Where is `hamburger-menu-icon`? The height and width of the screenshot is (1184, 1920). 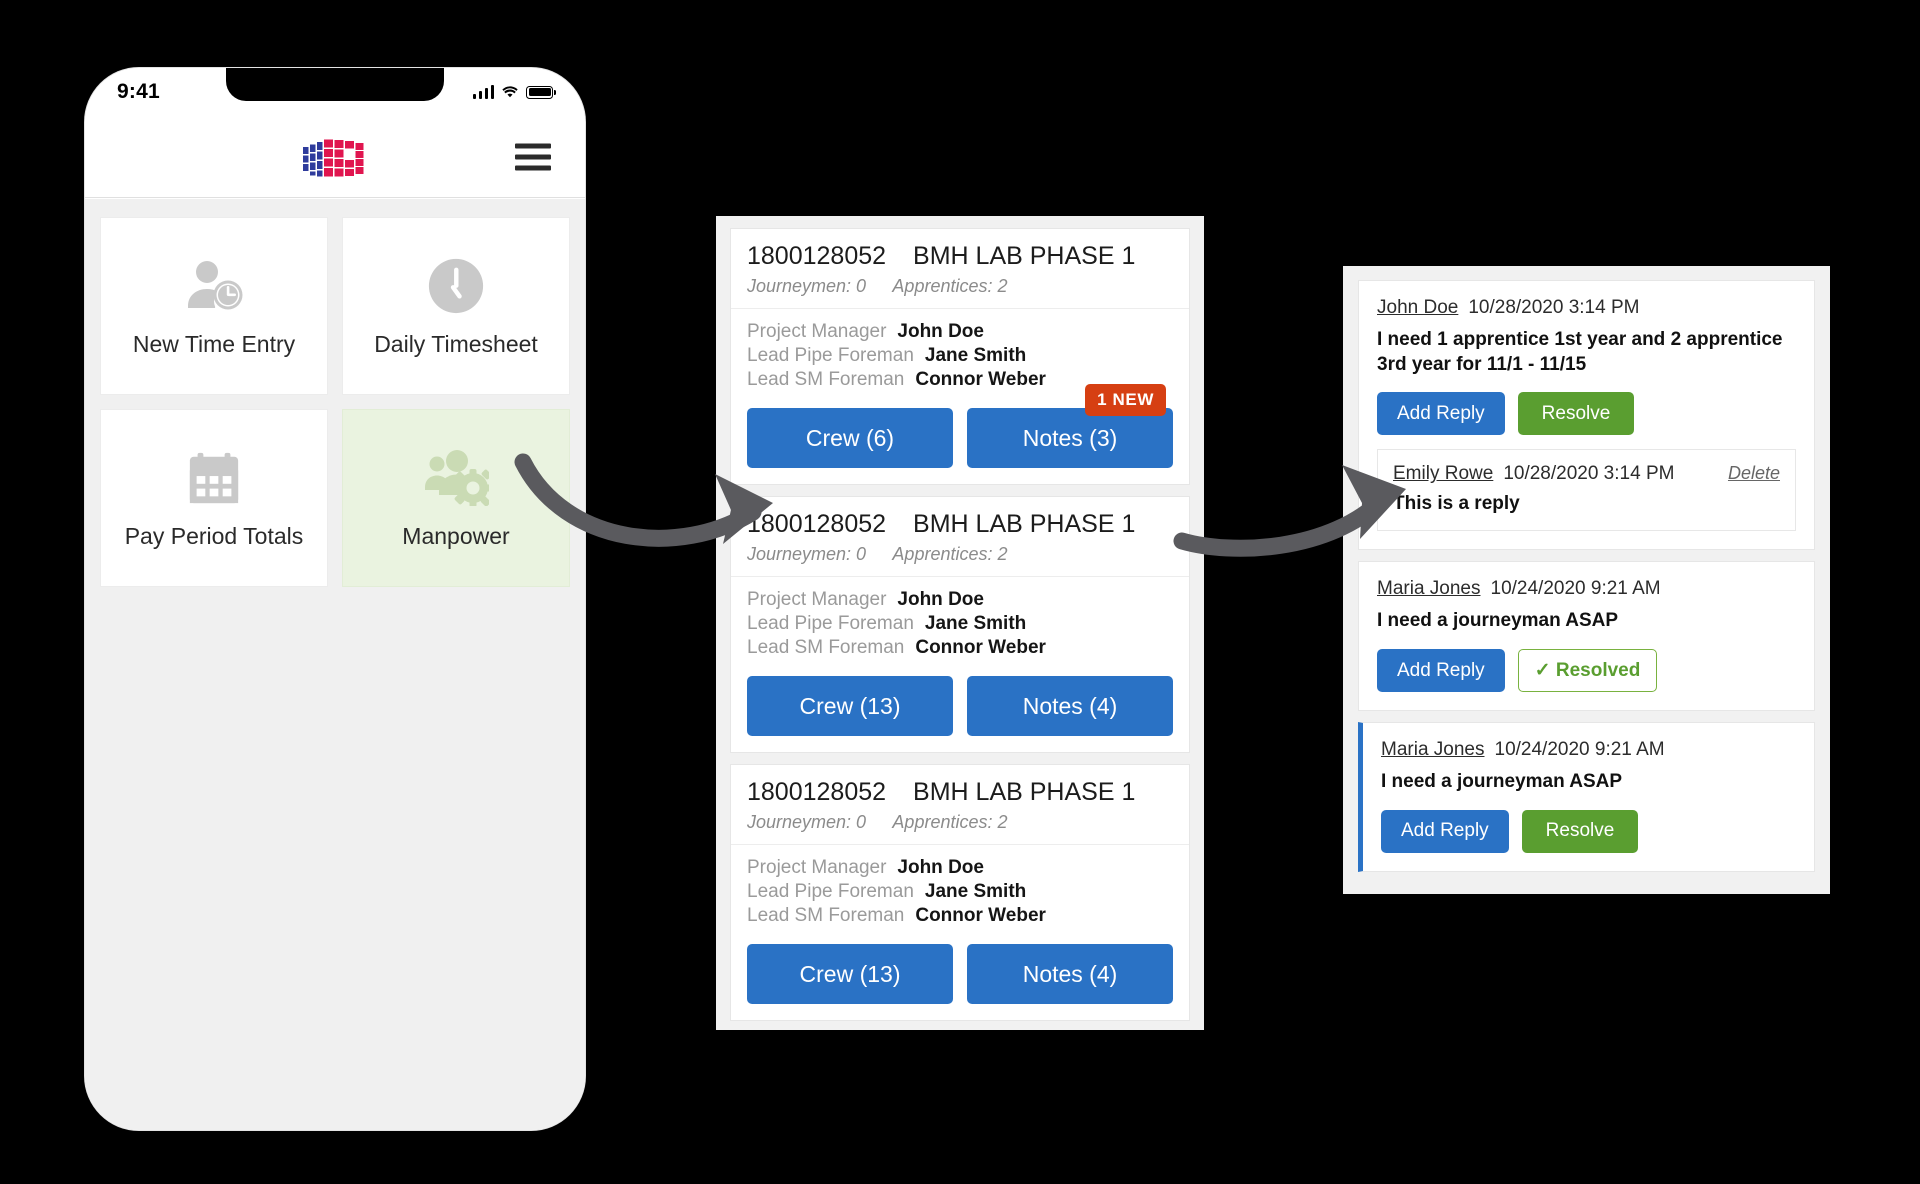
hamburger-menu-icon is located at coordinates (533, 156).